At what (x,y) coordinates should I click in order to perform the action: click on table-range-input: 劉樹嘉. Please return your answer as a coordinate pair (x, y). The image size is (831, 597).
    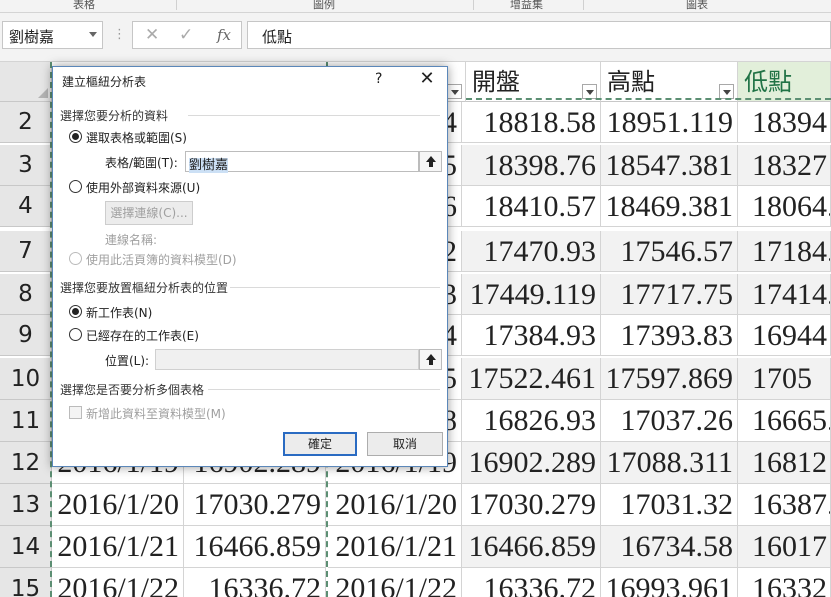
    Looking at the image, I should click on (302, 162).